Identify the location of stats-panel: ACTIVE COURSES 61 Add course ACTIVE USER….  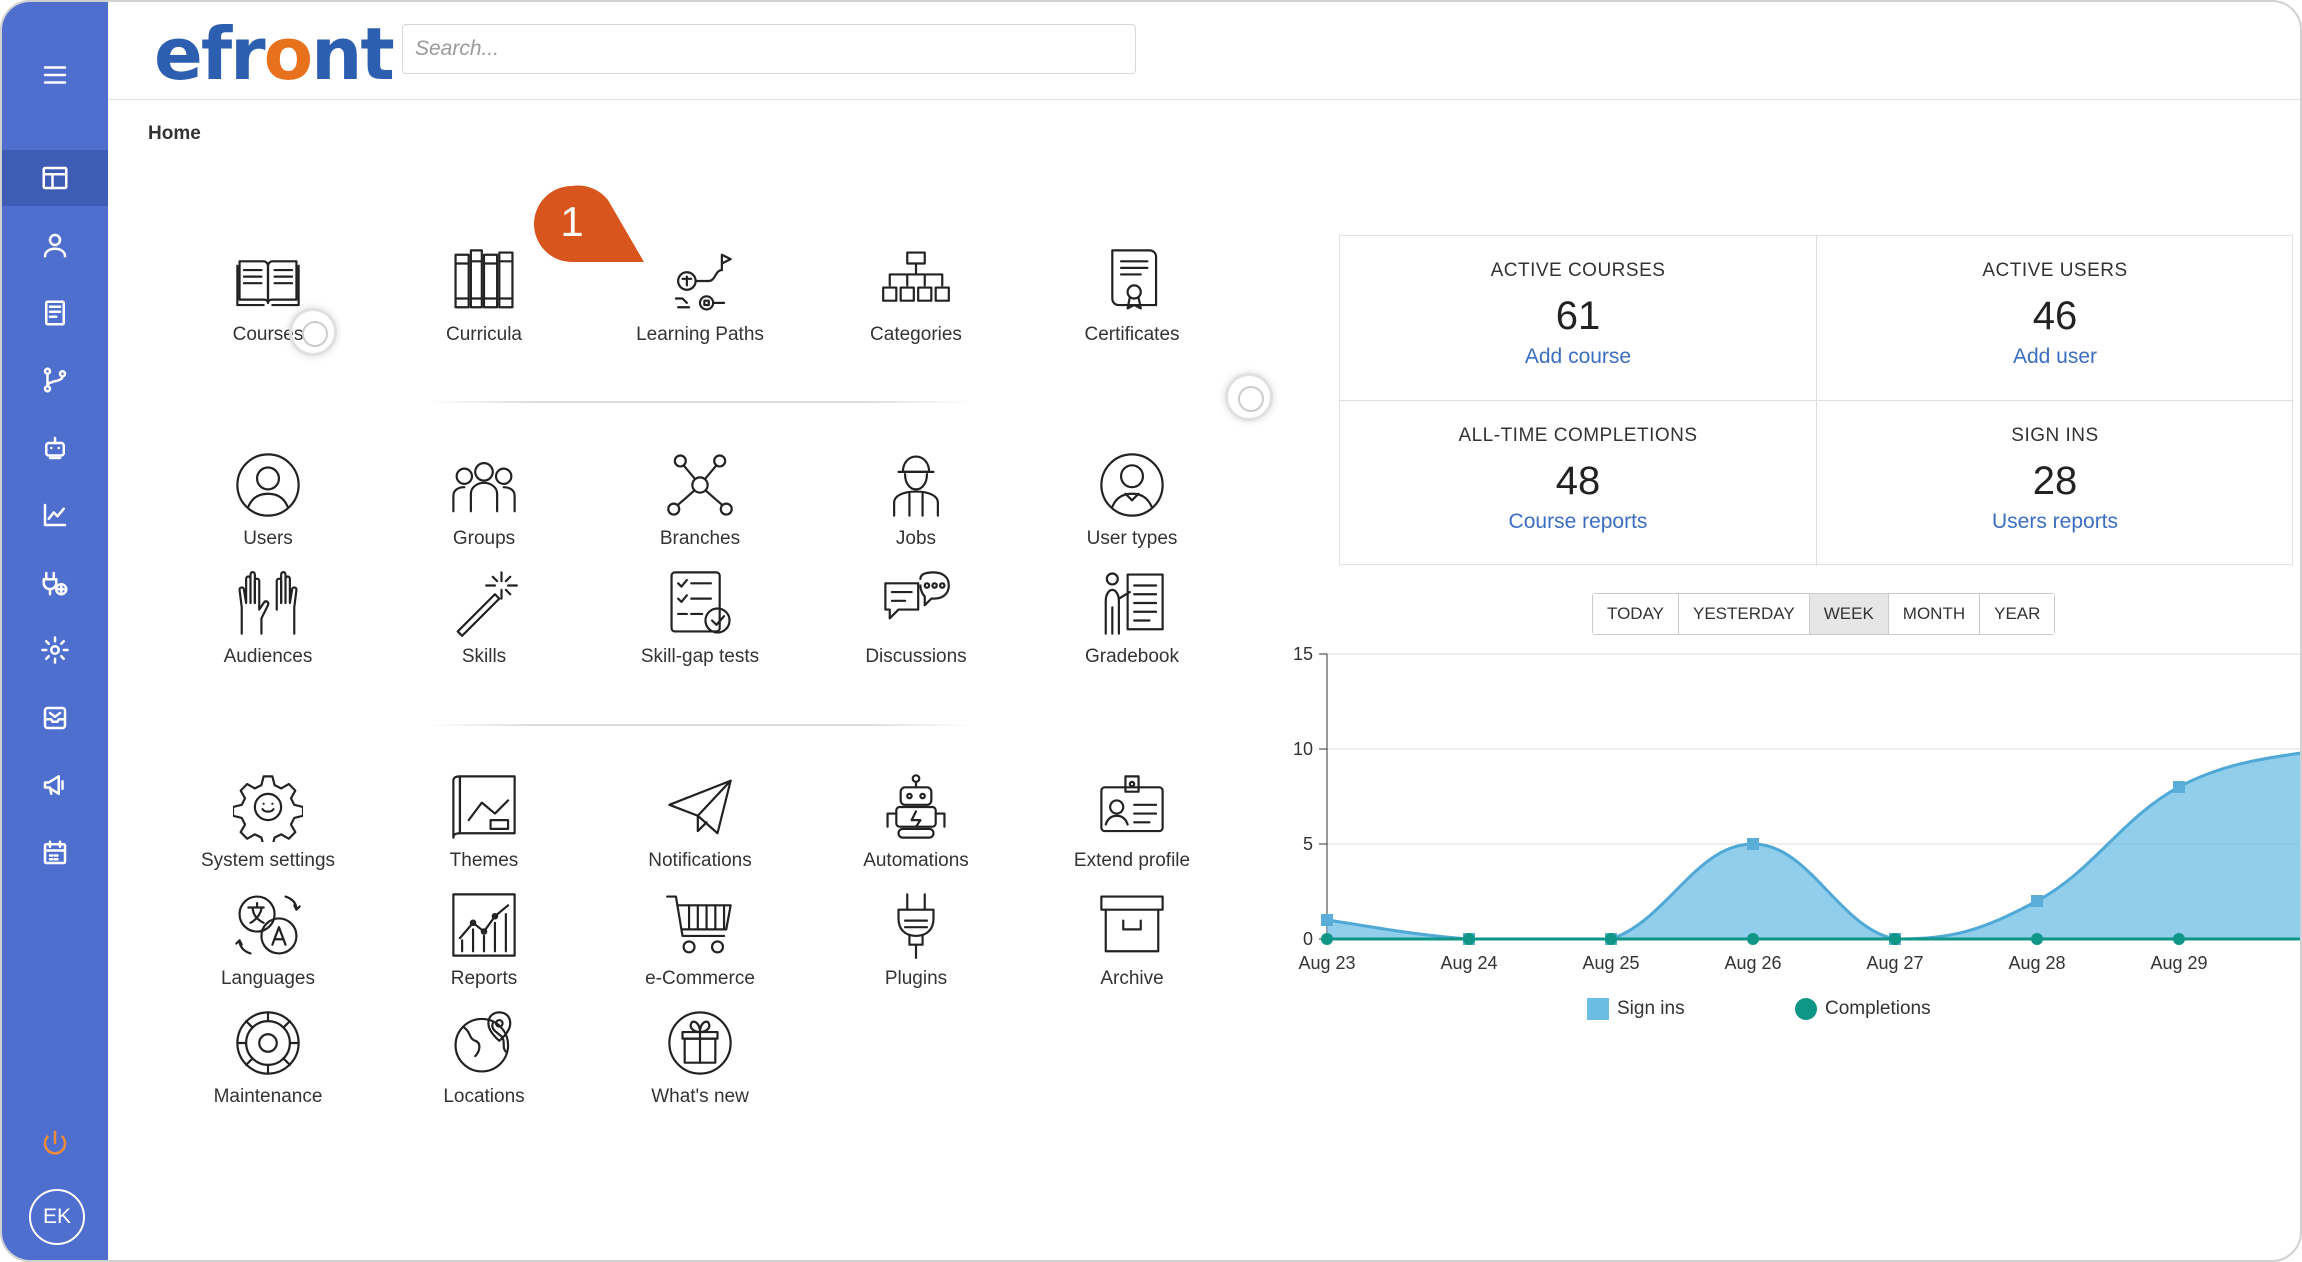
(1816, 400).